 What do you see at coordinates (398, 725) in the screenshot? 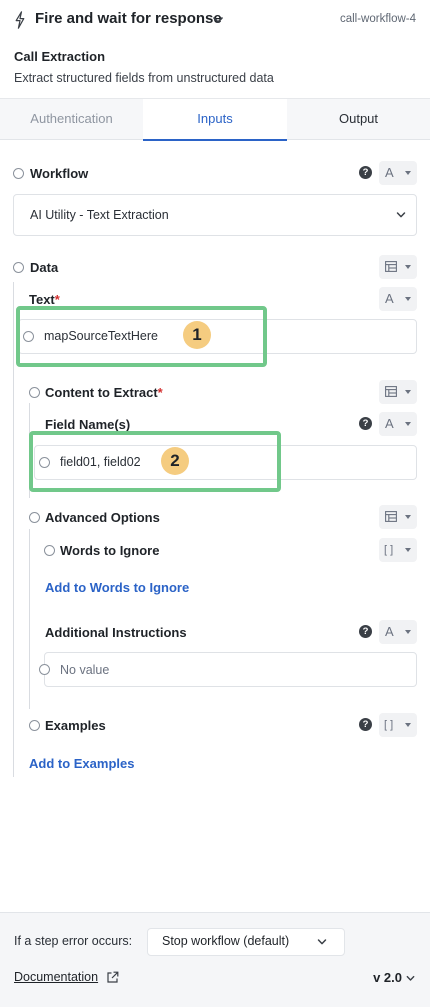
I see `examples-type-button: [ ]` at bounding box center [398, 725].